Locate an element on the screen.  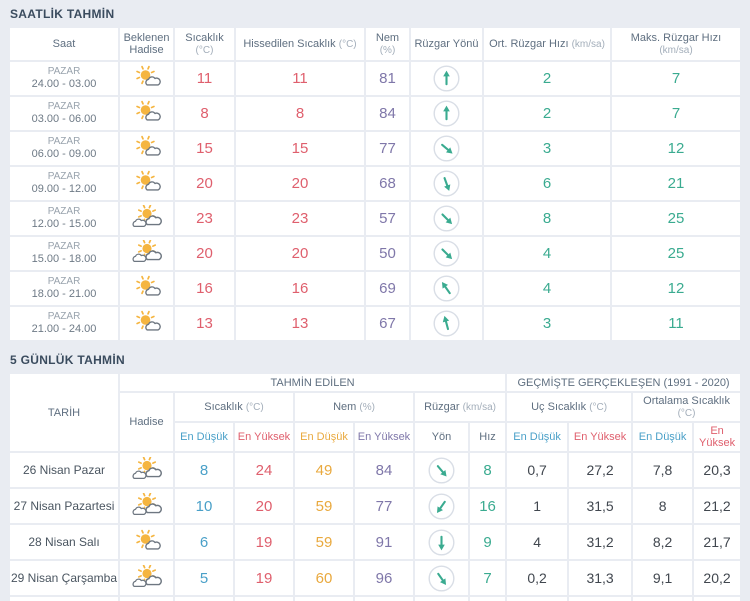
temp-high-cell: 24 is located at coordinates (264, 470).